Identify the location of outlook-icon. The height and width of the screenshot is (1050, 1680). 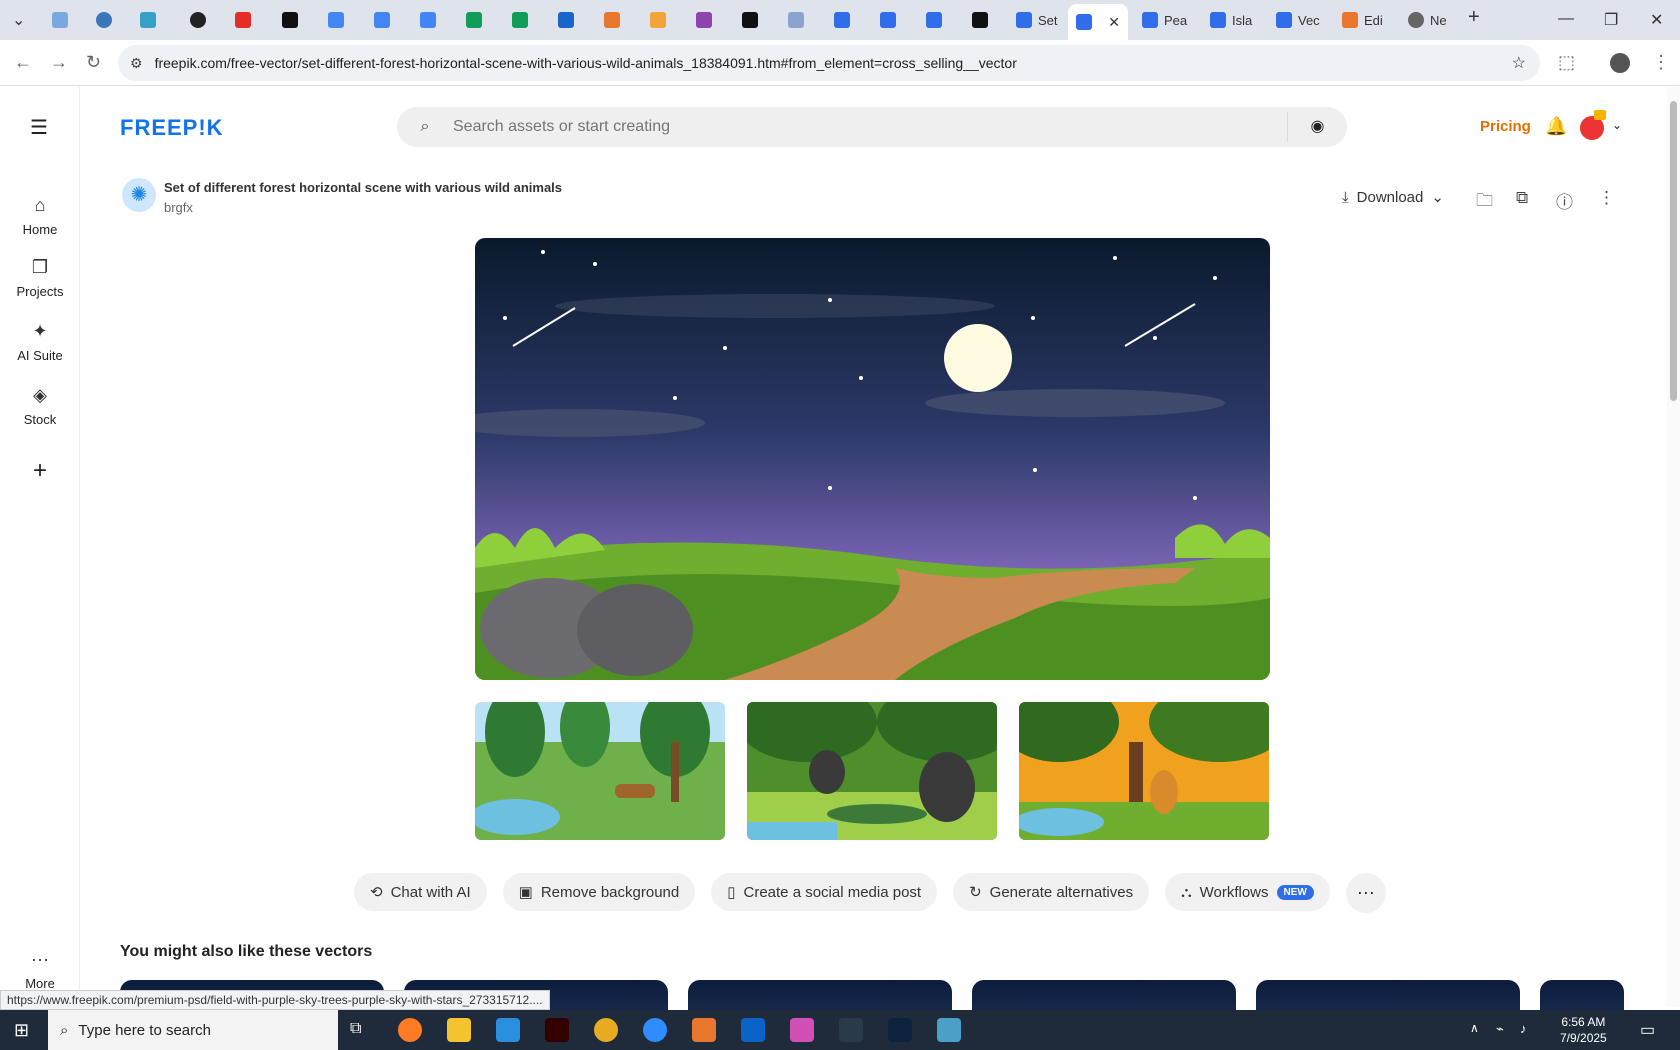
(753, 1030).